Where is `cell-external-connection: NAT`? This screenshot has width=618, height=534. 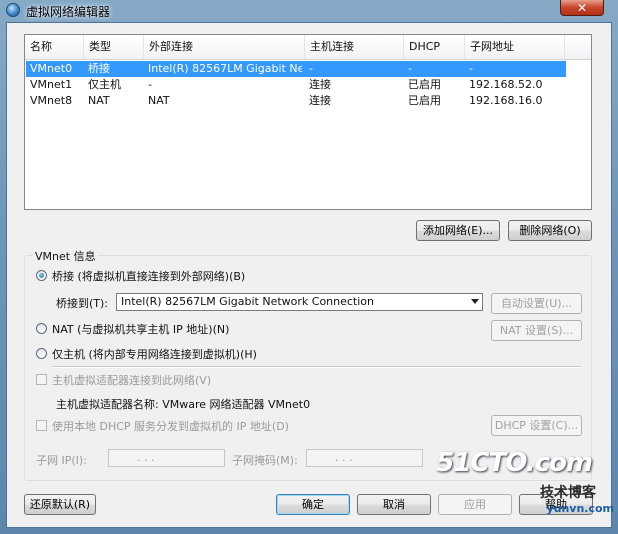
cell-external-connection: NAT is located at coordinates (159, 100).